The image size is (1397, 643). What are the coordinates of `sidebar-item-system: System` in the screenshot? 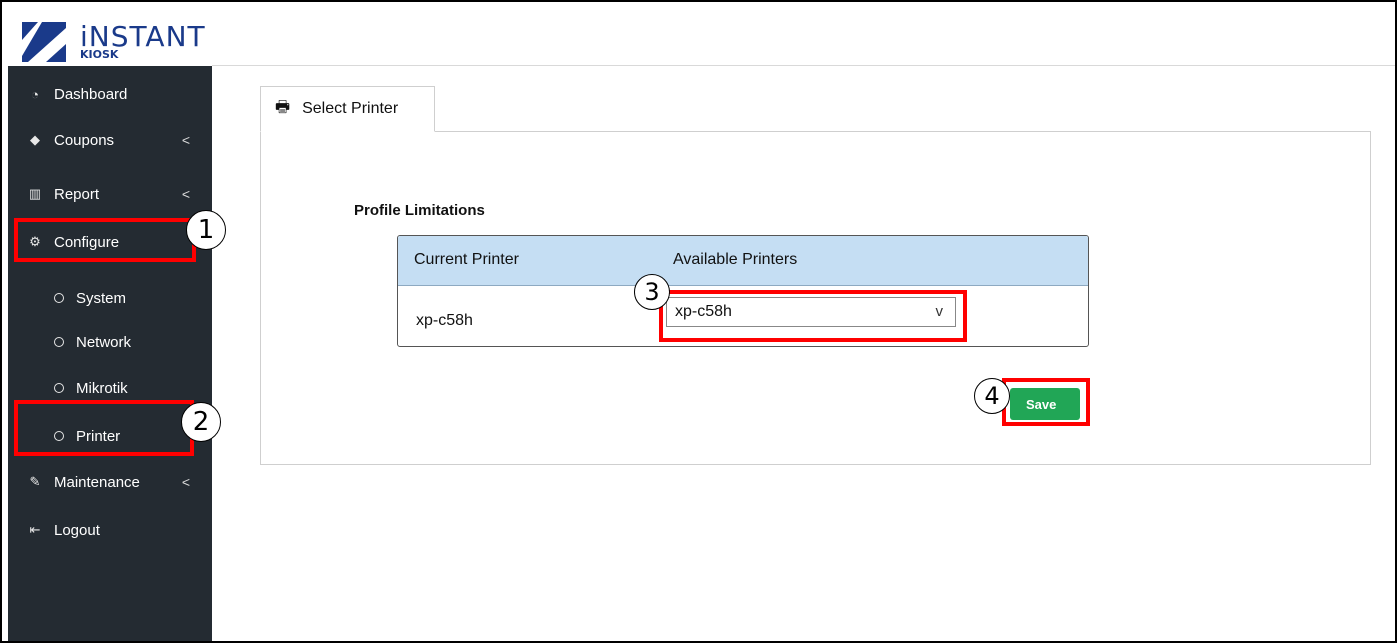 It's located at (110, 298).